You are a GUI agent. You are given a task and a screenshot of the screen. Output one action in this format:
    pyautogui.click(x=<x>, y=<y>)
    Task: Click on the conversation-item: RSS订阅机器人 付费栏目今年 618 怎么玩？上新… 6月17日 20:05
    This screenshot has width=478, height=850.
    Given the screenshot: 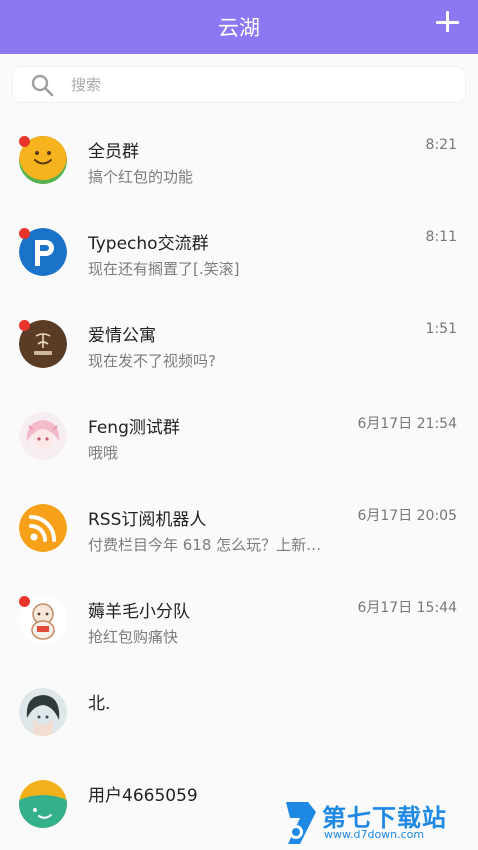 What is the action you would take?
    pyautogui.click(x=239, y=528)
    